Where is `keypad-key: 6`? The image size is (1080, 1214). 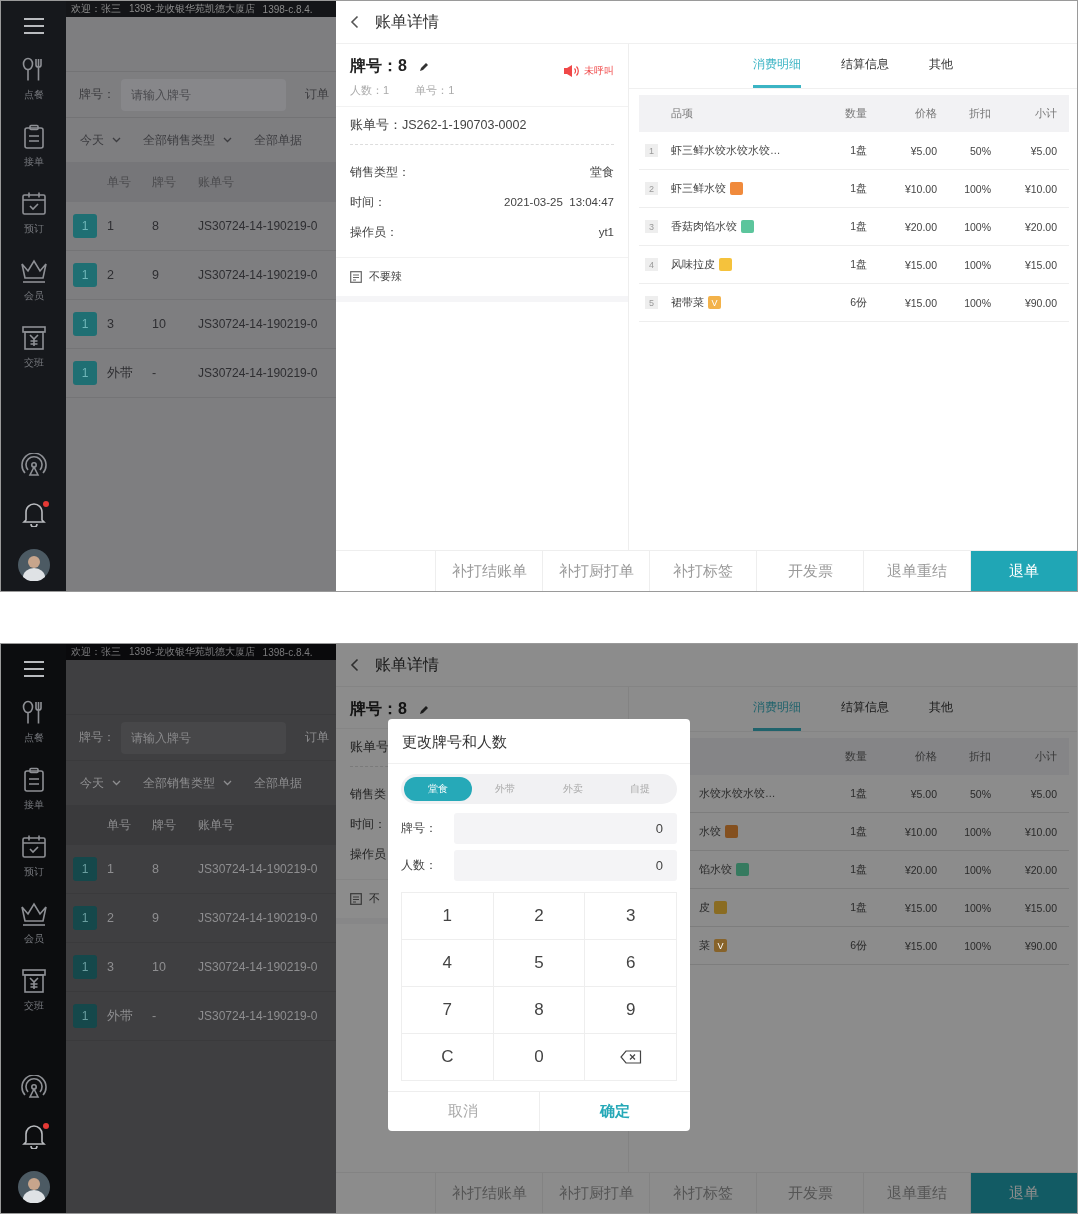 keypad-key: 6 is located at coordinates (631, 963).